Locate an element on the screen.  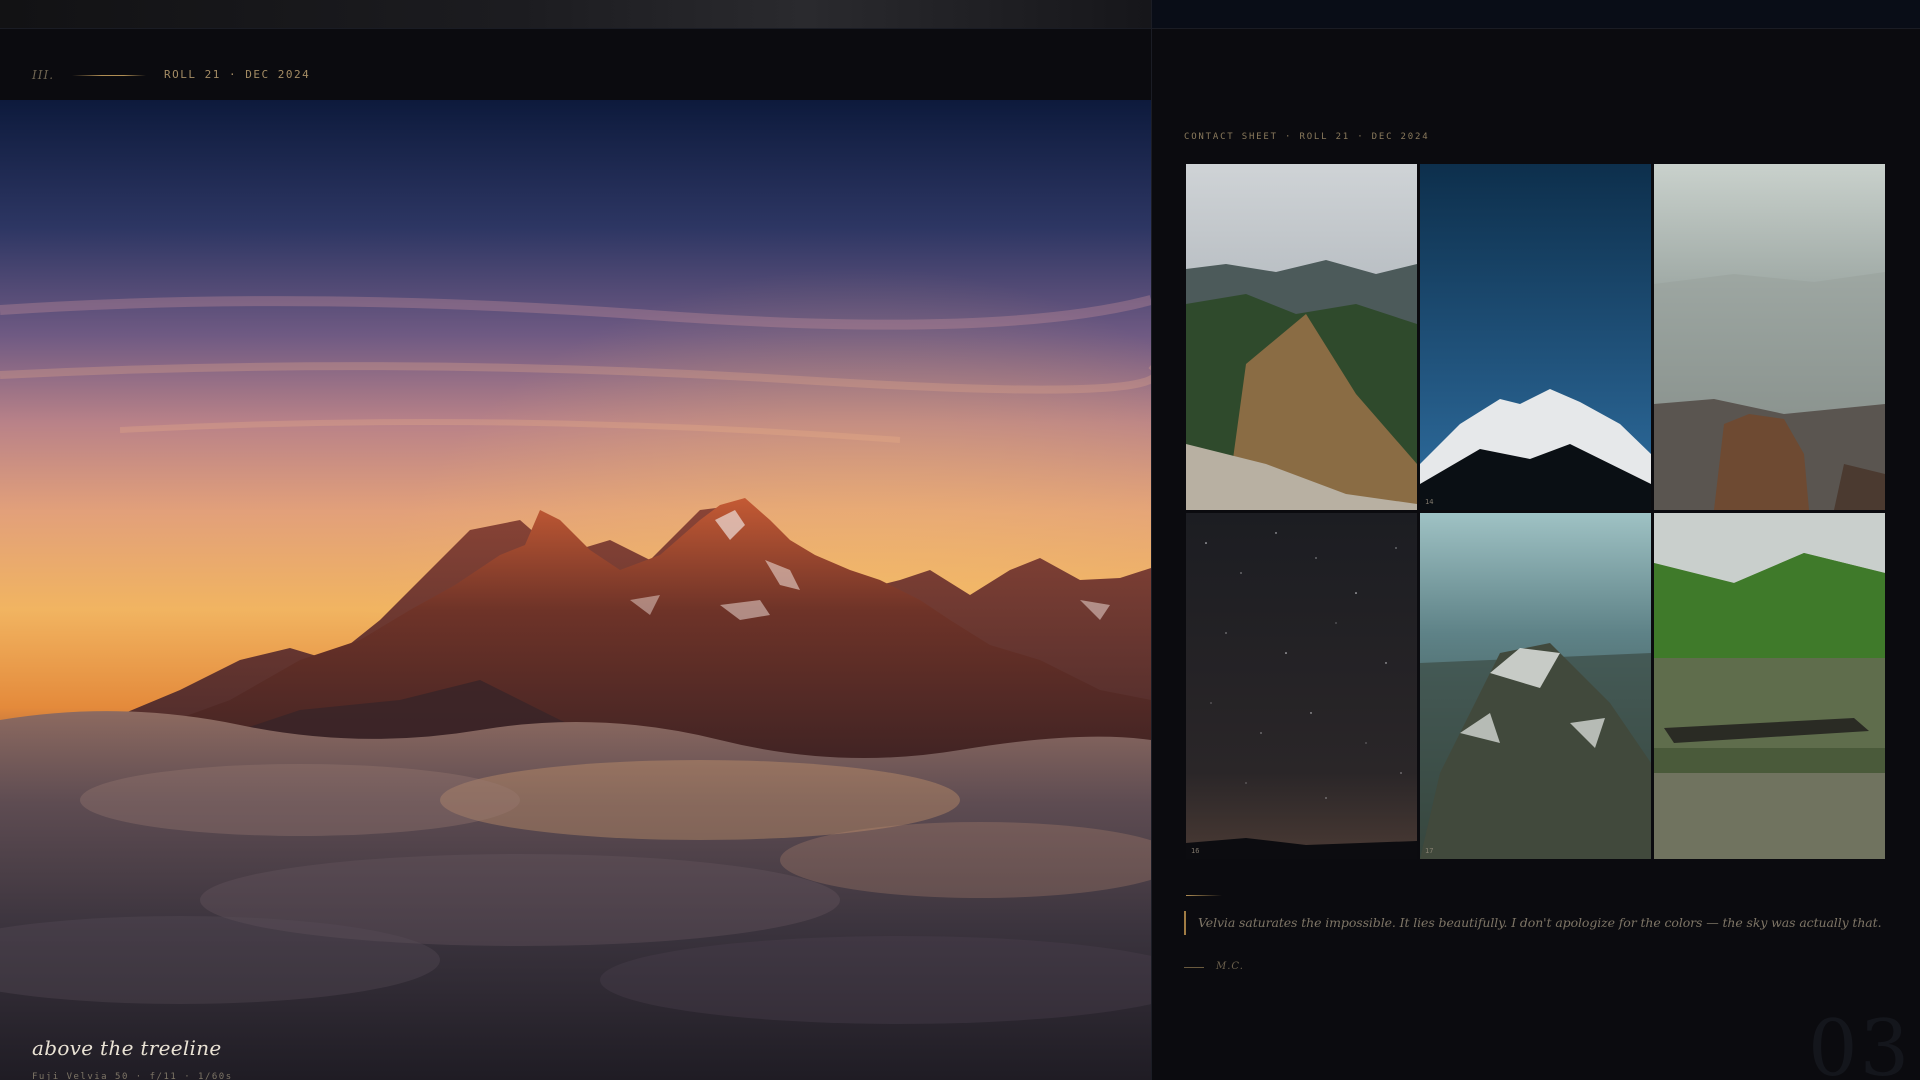
roll-label: ROLL 21 · DEC 2024 is located at coordinates (237, 74).